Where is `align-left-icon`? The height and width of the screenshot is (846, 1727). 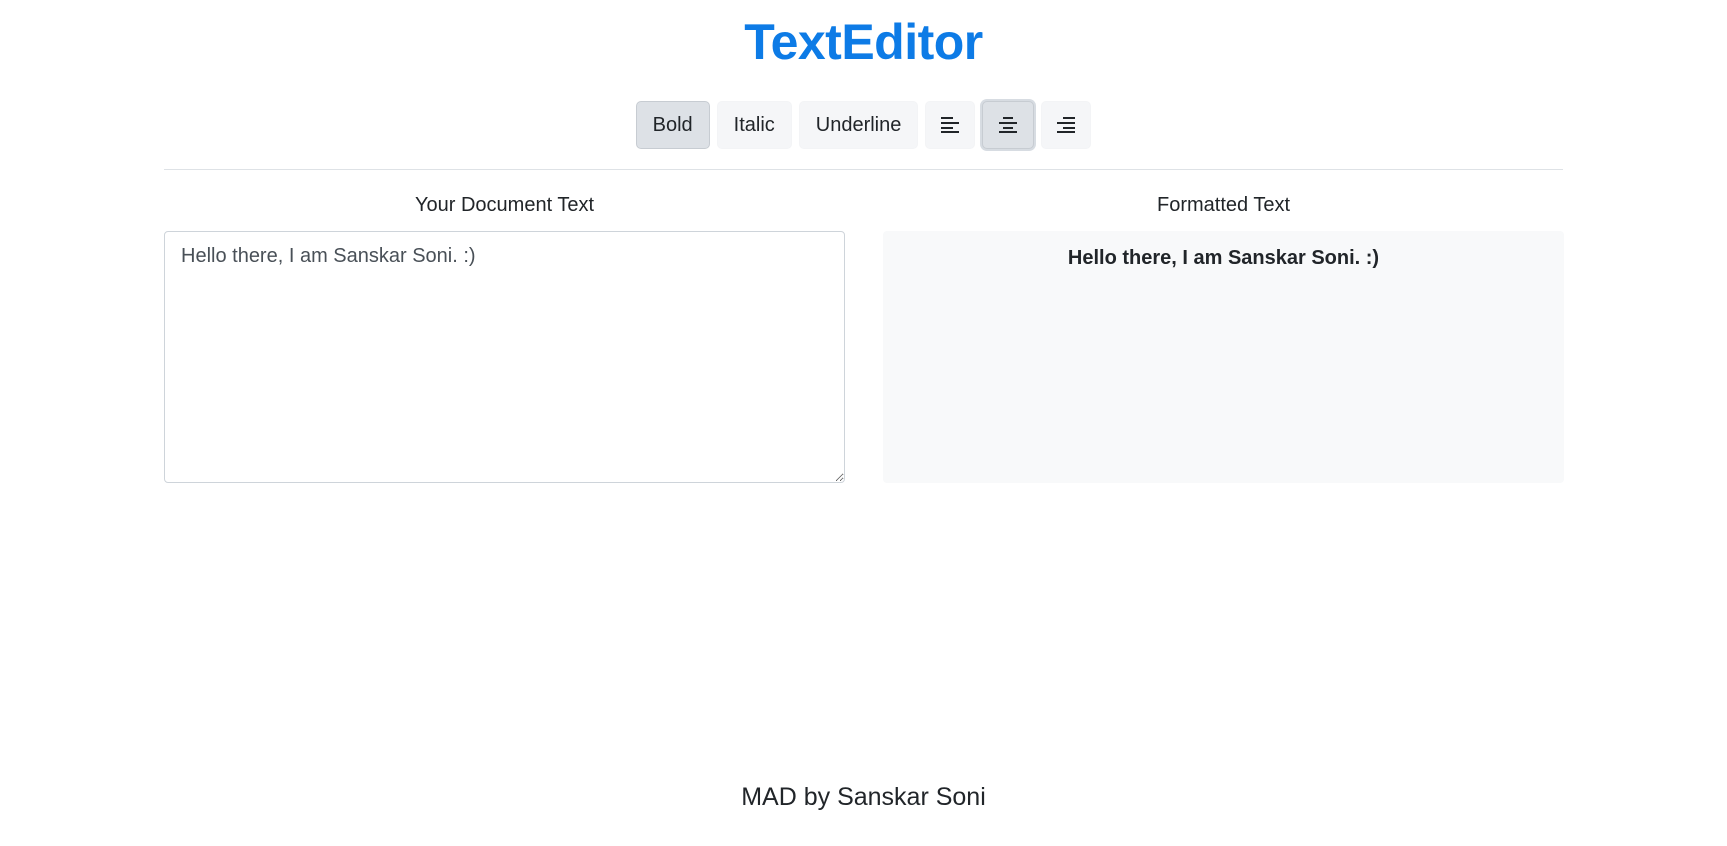 align-left-icon is located at coordinates (950, 125).